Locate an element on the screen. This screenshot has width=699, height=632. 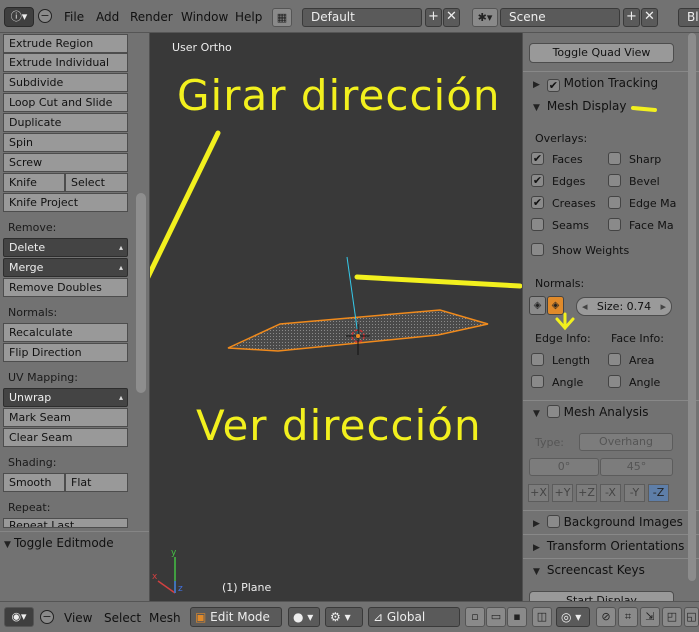
motion-tracking-panel: ▶ ✔ Motion Tracking is located at coordinates (611, 82).